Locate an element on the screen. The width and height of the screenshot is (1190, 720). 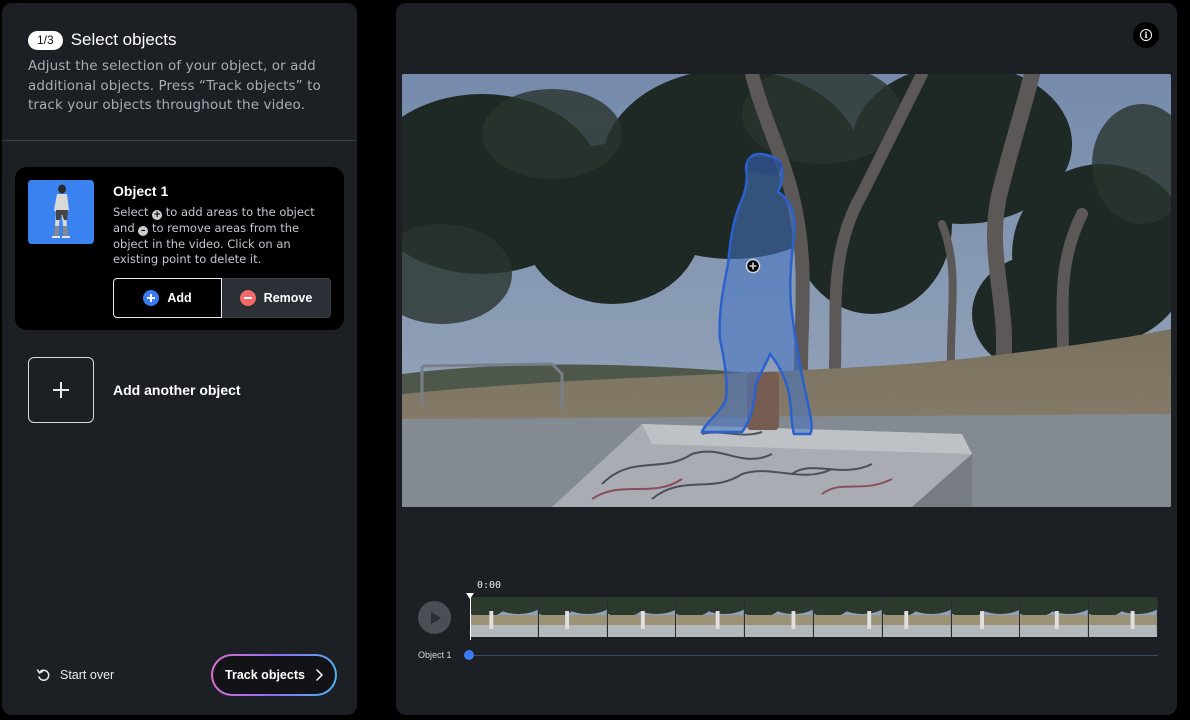
point-mode-toggle: Add Remove is located at coordinates (222, 298).